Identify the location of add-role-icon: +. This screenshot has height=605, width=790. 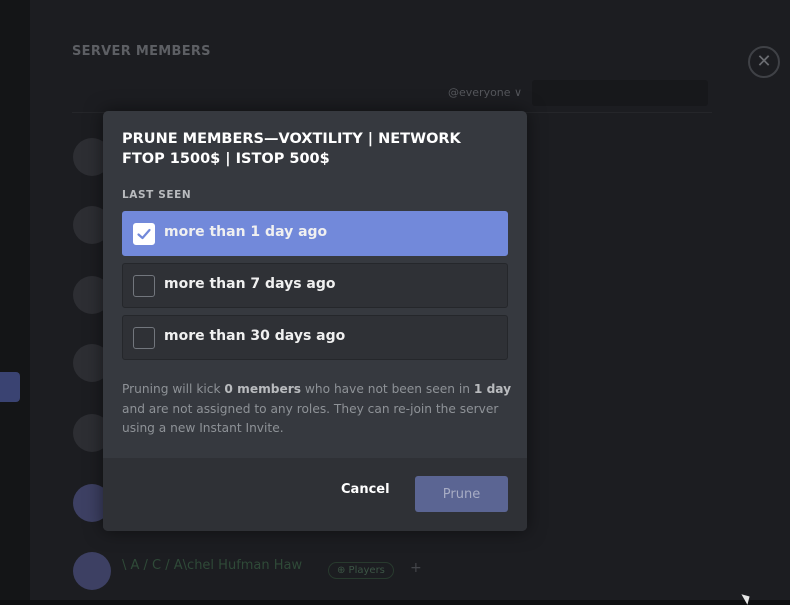
(416, 568).